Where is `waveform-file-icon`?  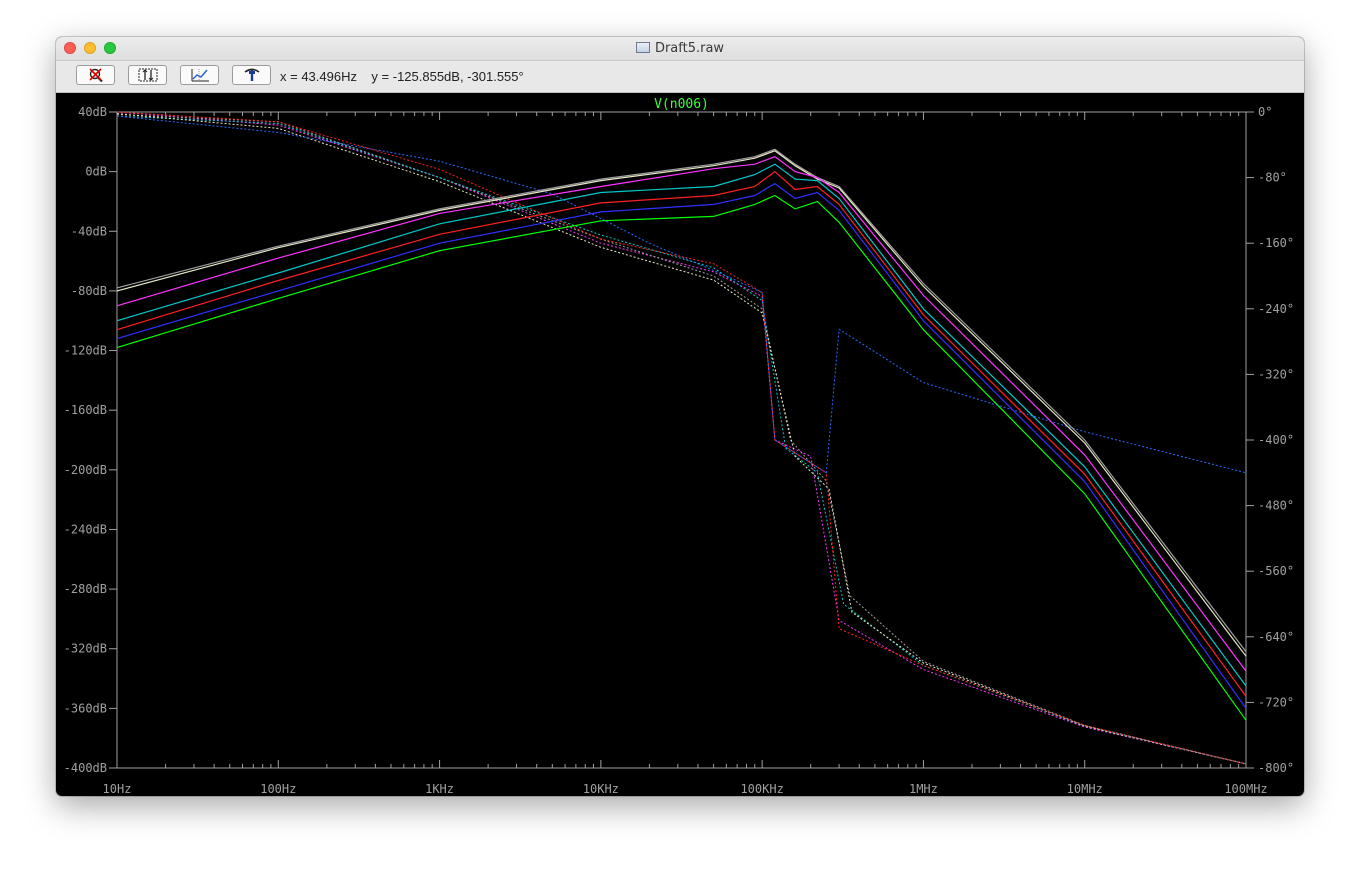 waveform-file-icon is located at coordinates (642, 47).